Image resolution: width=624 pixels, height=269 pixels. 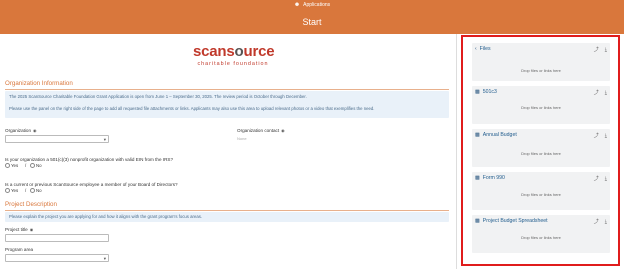 What do you see at coordinates (259, 51) in the screenshot?
I see `logo-text-part2: urce` at bounding box center [259, 51].